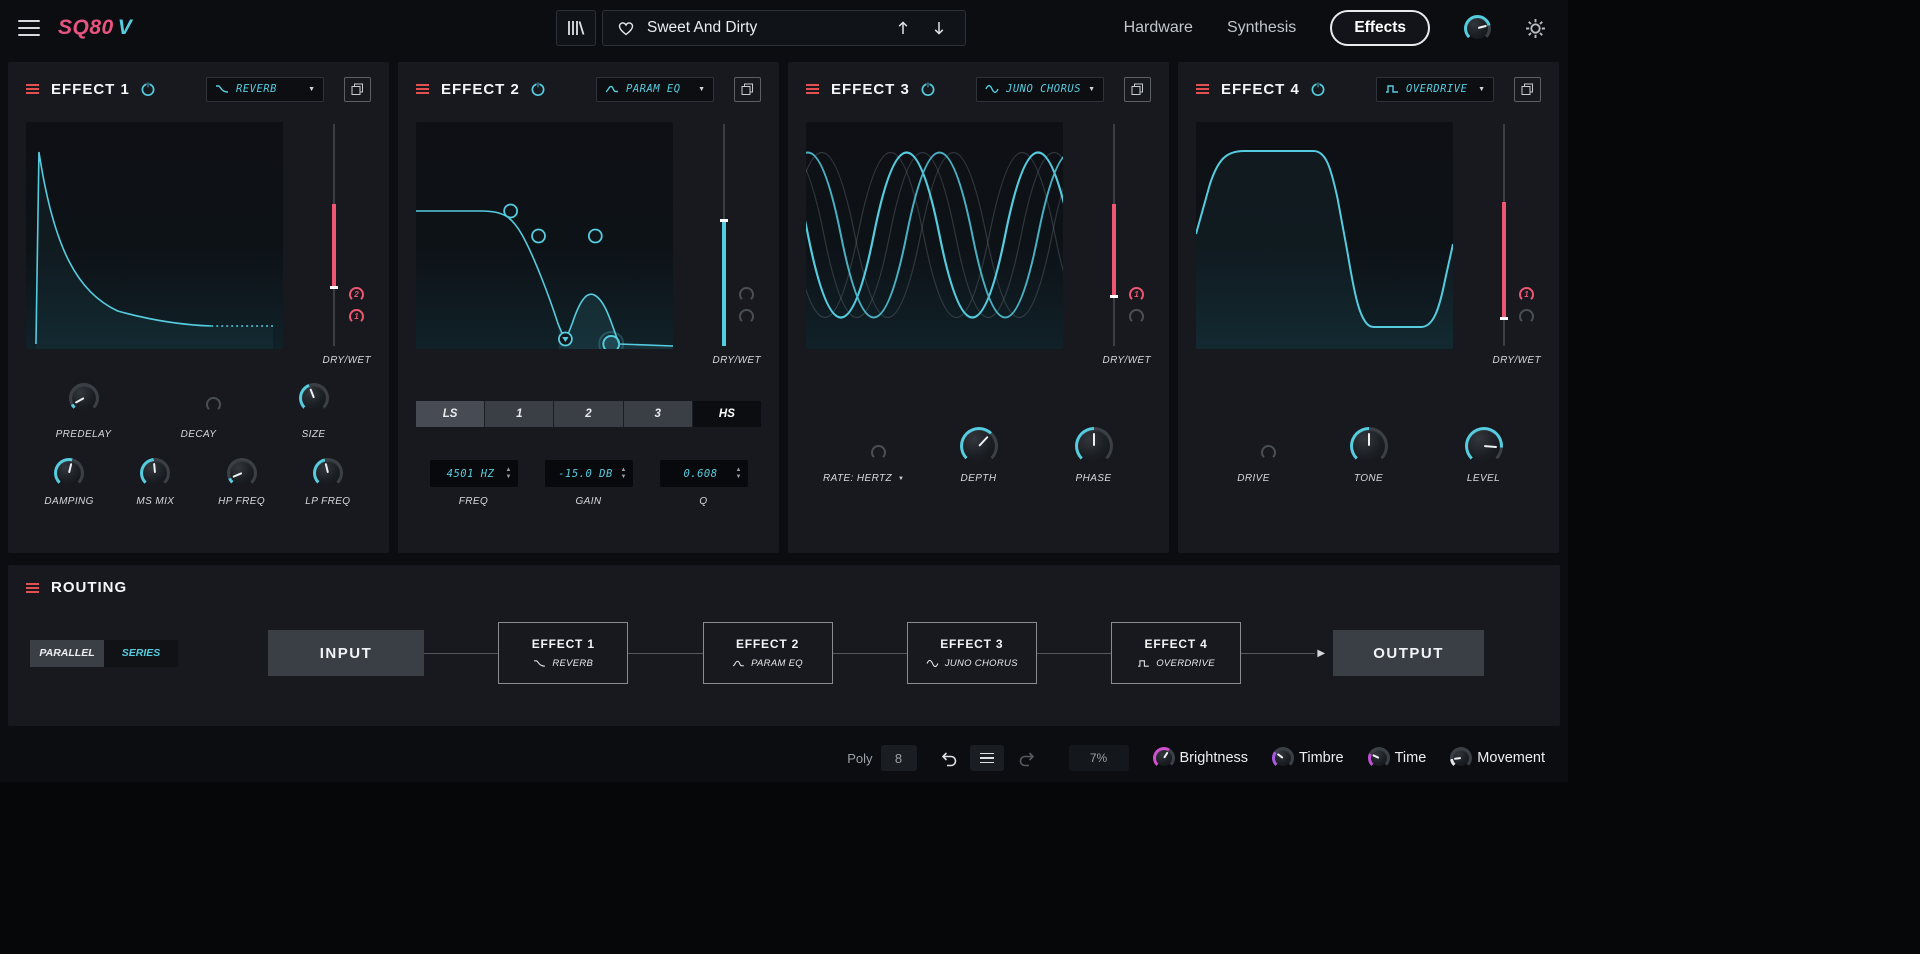 This screenshot has height=954, width=1920. What do you see at coordinates (767, 653) in the screenshot?
I see `routing-effect2-node: EFFECT 2 PARAM EQ` at bounding box center [767, 653].